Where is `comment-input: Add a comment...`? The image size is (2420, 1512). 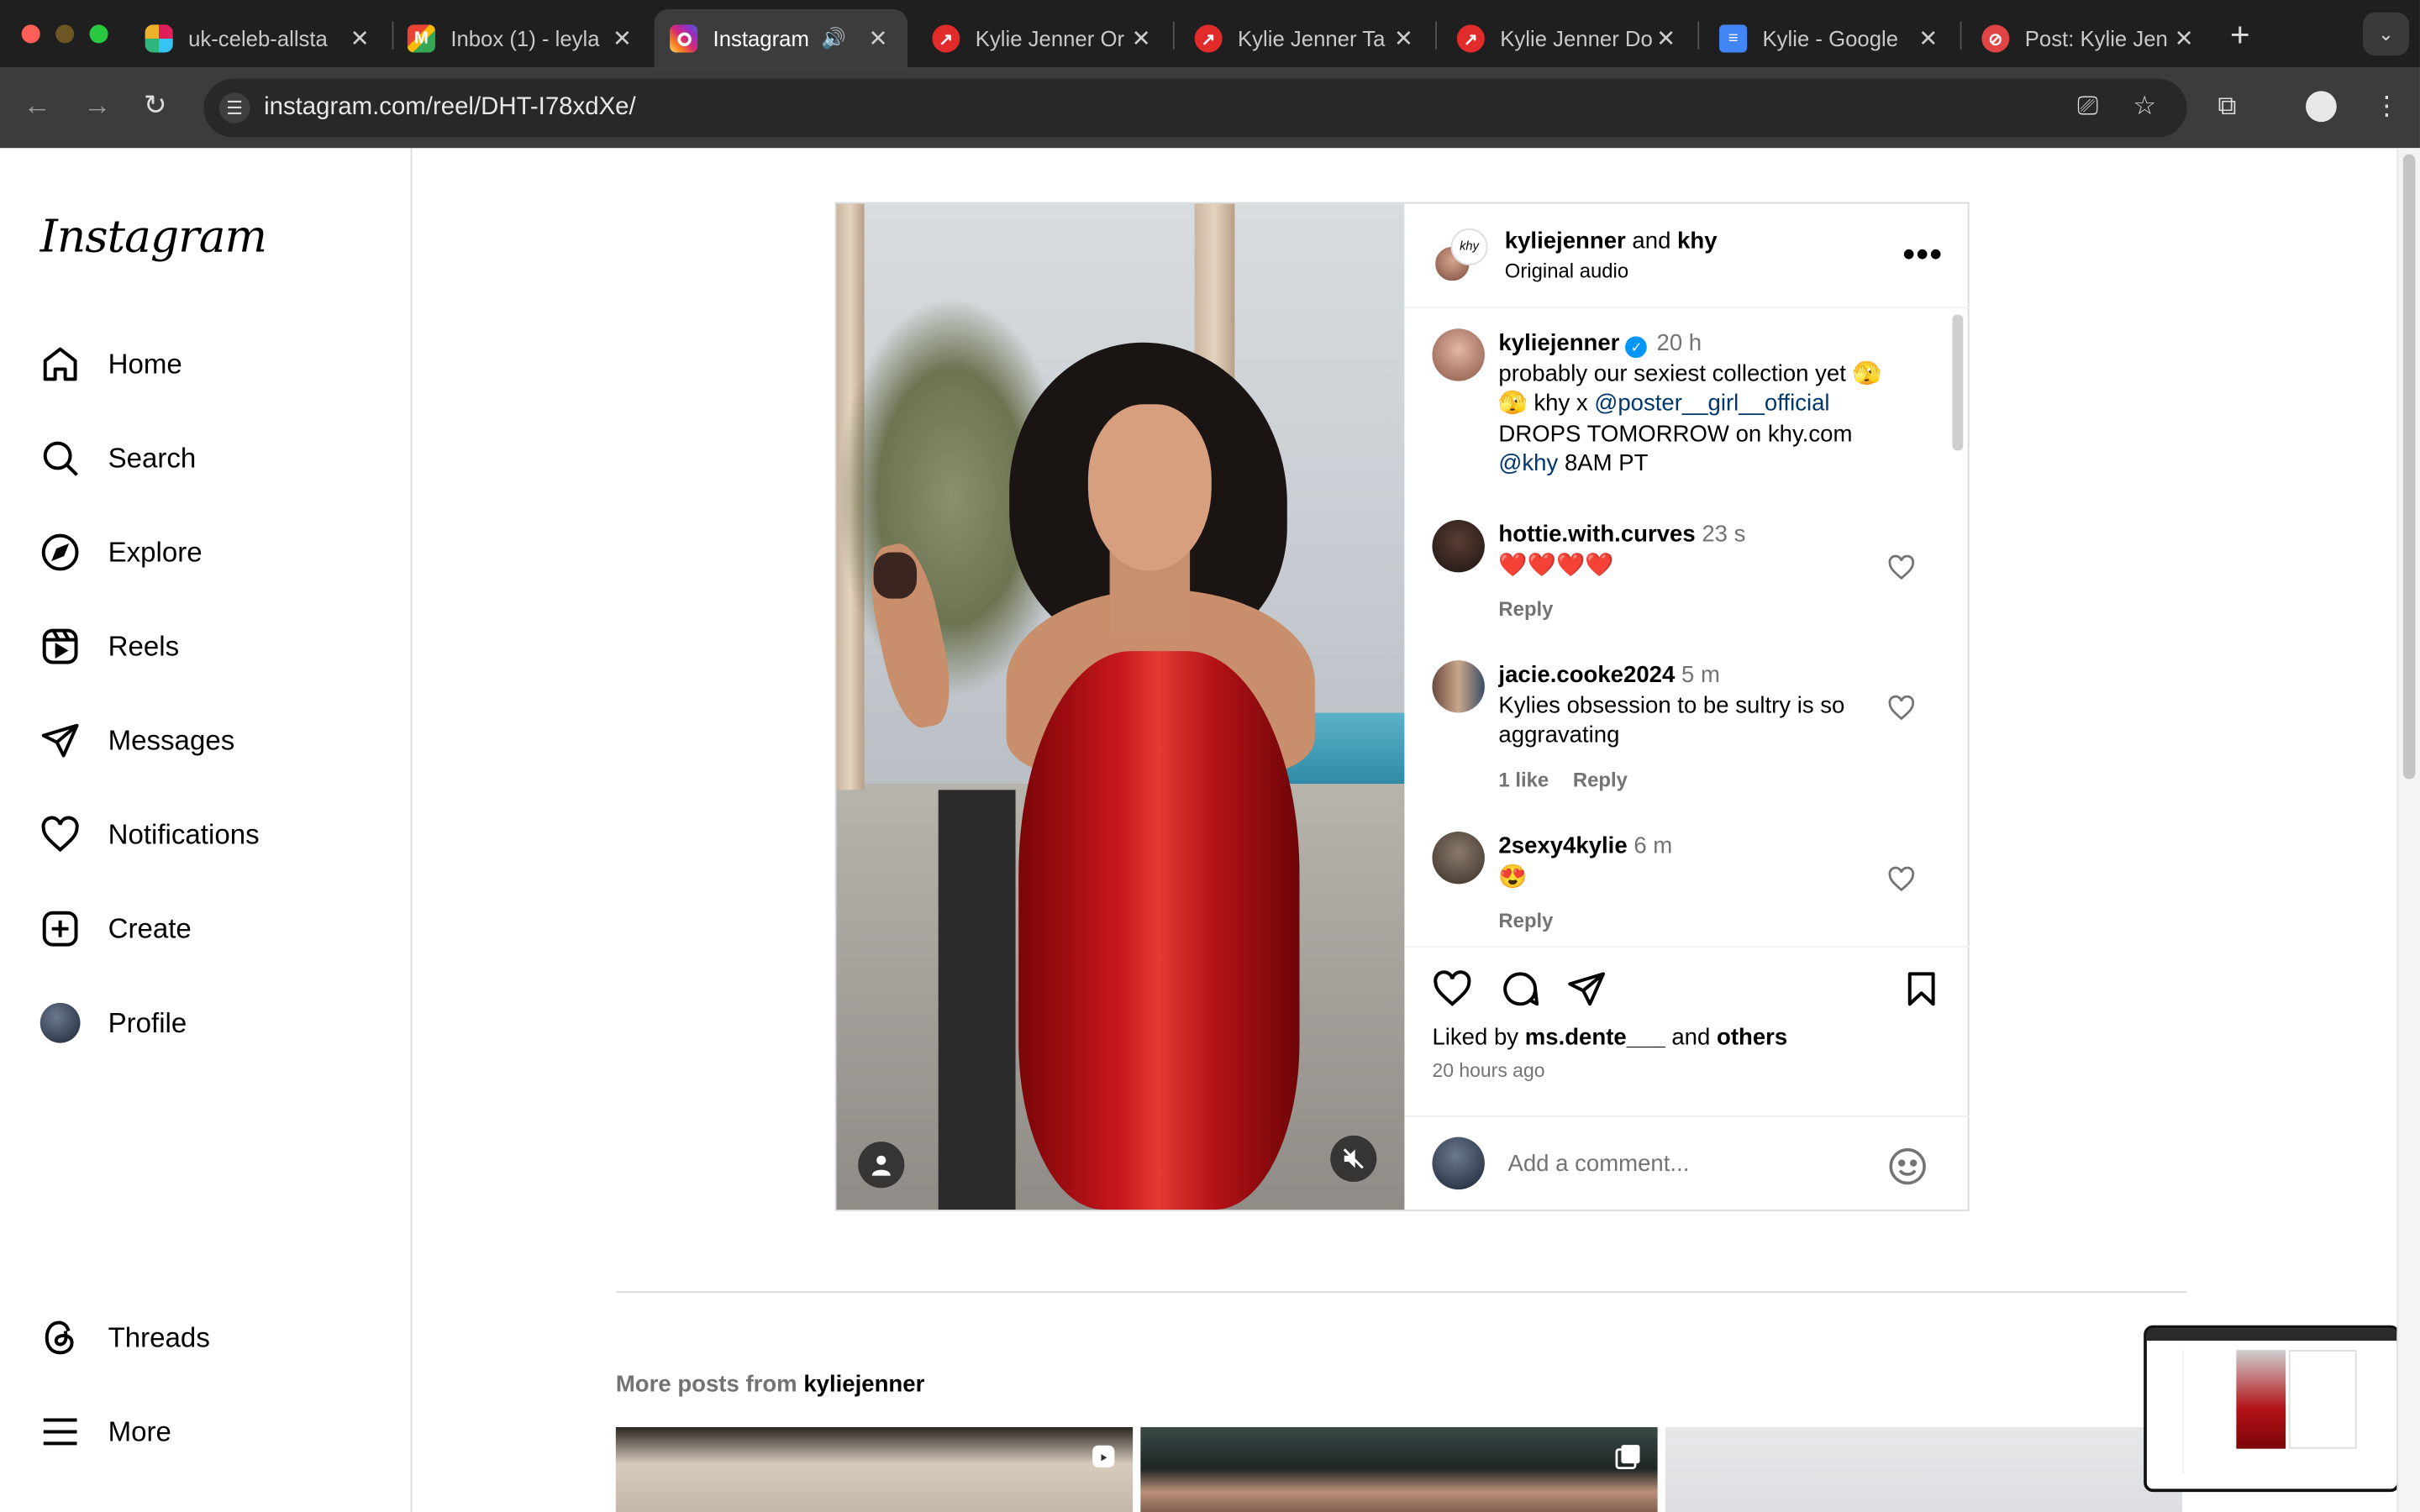 comment-input: Add a comment... is located at coordinates (1598, 1164).